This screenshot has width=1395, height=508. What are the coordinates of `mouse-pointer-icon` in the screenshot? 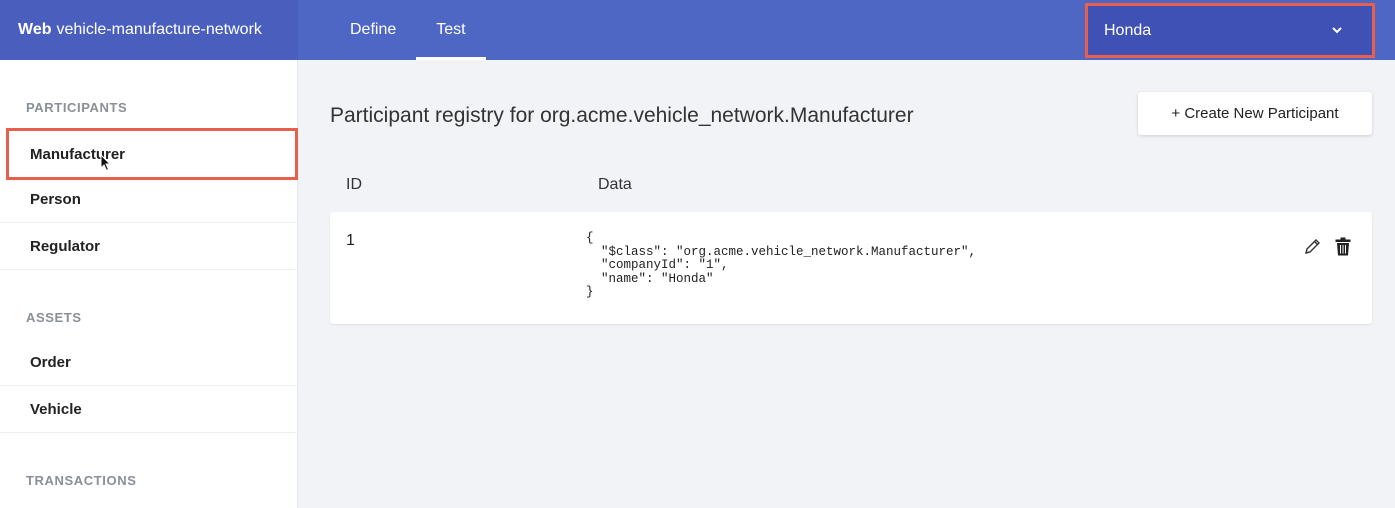 It's located at (106, 163).